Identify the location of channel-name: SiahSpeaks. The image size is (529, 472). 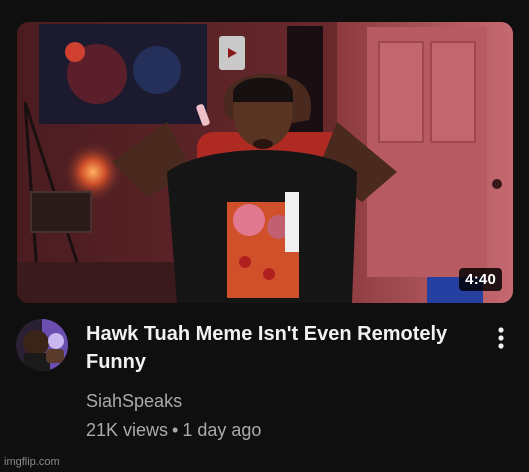
(134, 401).